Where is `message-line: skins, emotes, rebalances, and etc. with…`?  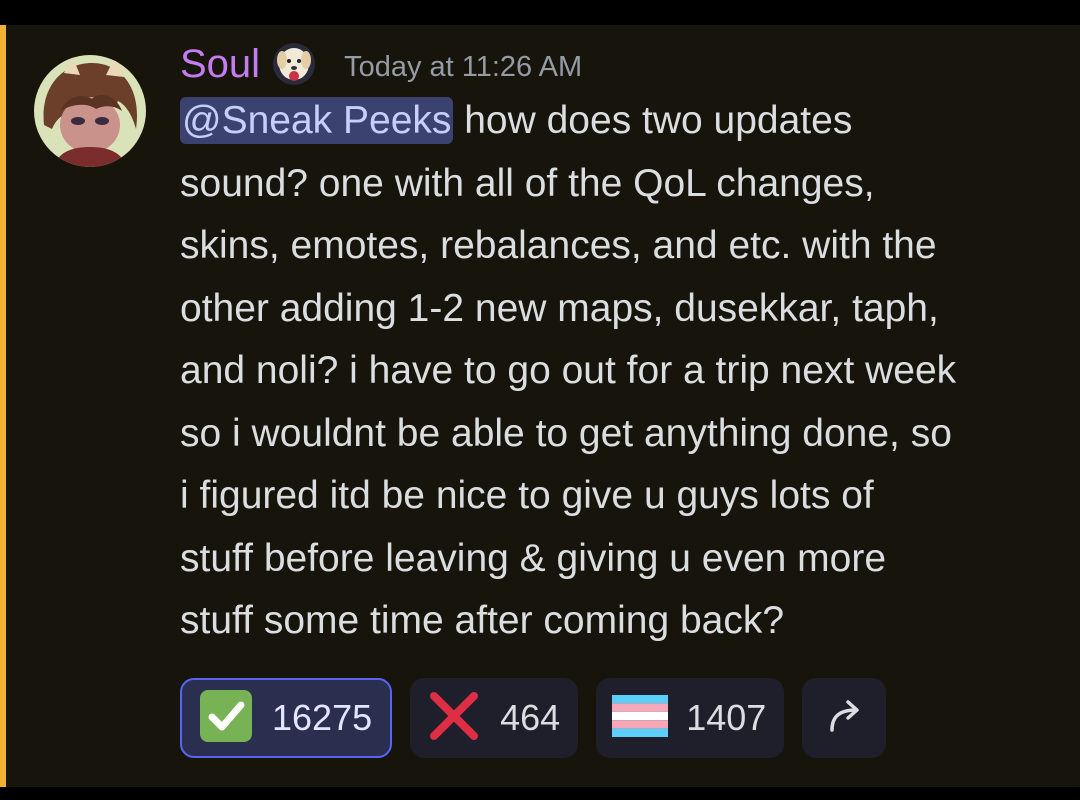
message-line: skins, emotes, rebalances, and etc. with… is located at coordinates (558, 245).